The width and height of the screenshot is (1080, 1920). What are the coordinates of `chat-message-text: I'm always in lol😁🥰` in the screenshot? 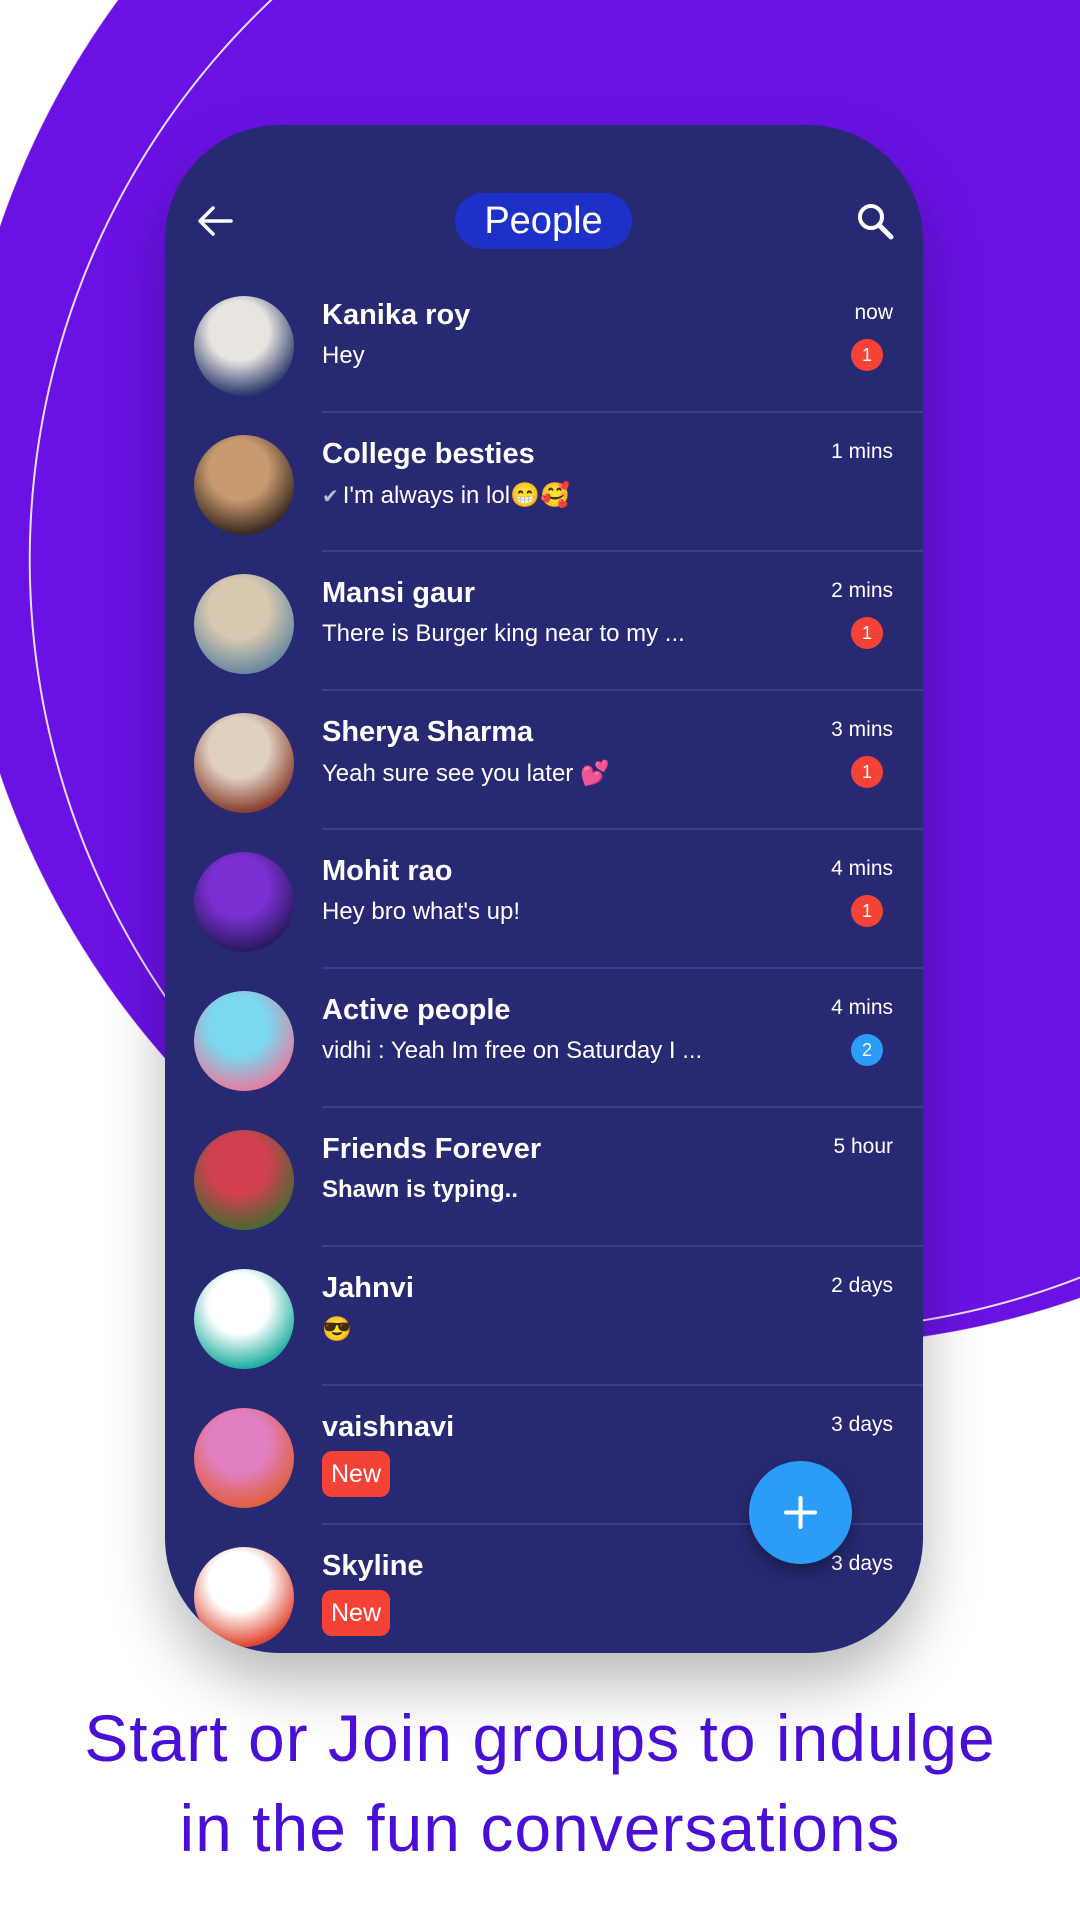 It's located at (456, 495).